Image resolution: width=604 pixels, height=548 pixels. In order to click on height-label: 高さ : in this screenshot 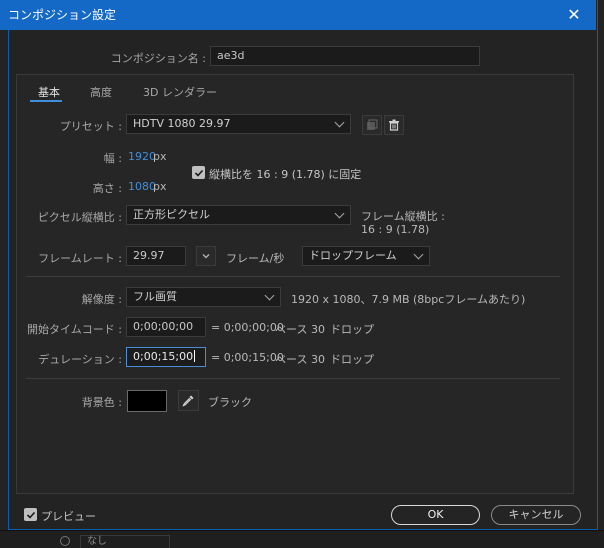, I will do `click(107, 188)`.